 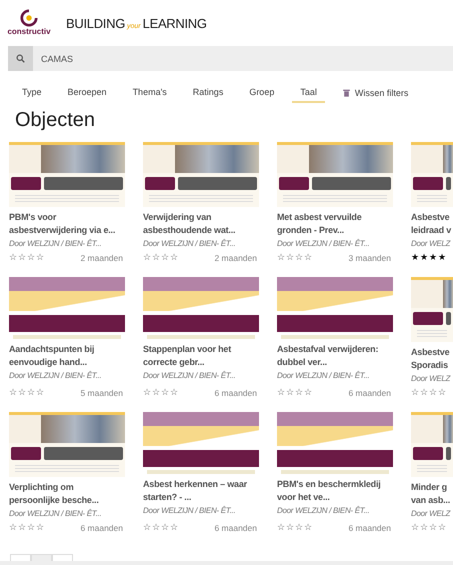 I want to click on object-card: Asbestve leidraad v Door WELZ ★★★★, so click(x=432, y=203).